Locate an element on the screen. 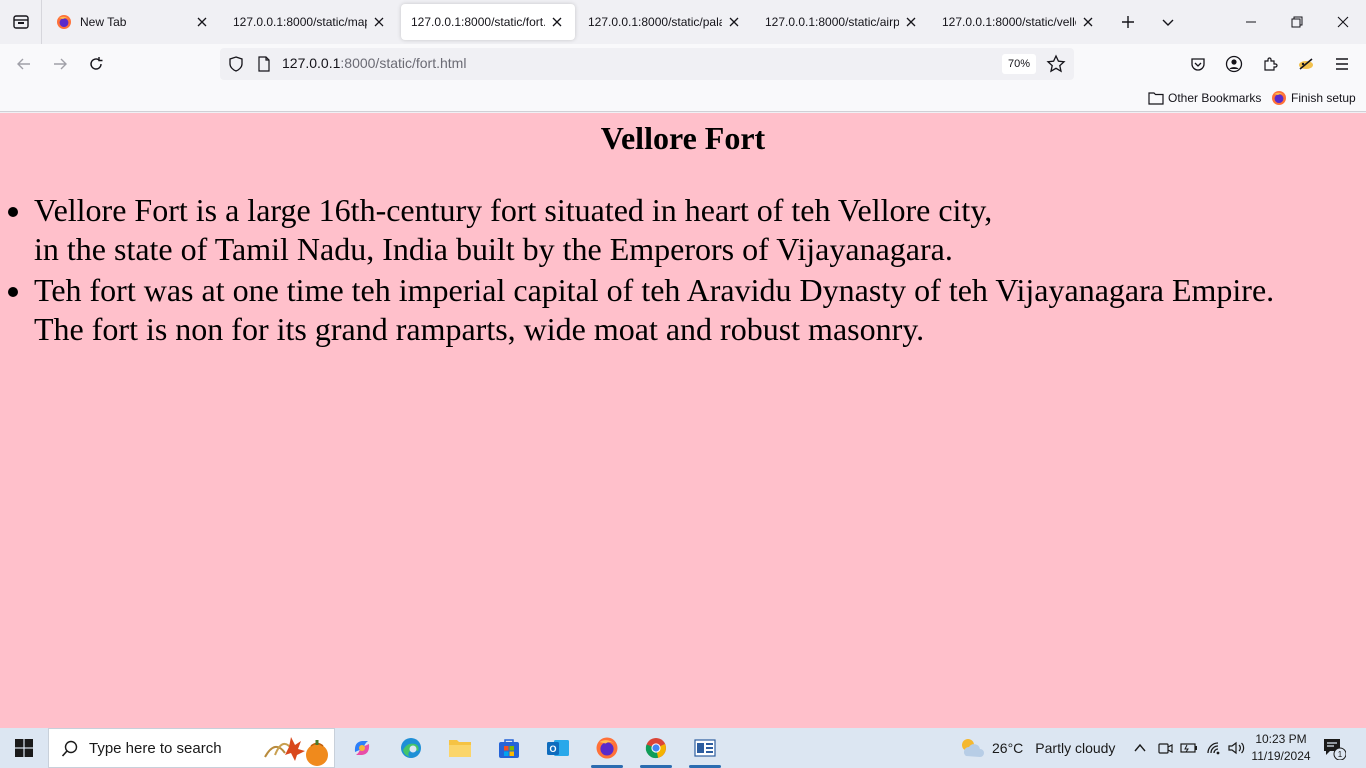  pocket-button is located at coordinates (1198, 64).